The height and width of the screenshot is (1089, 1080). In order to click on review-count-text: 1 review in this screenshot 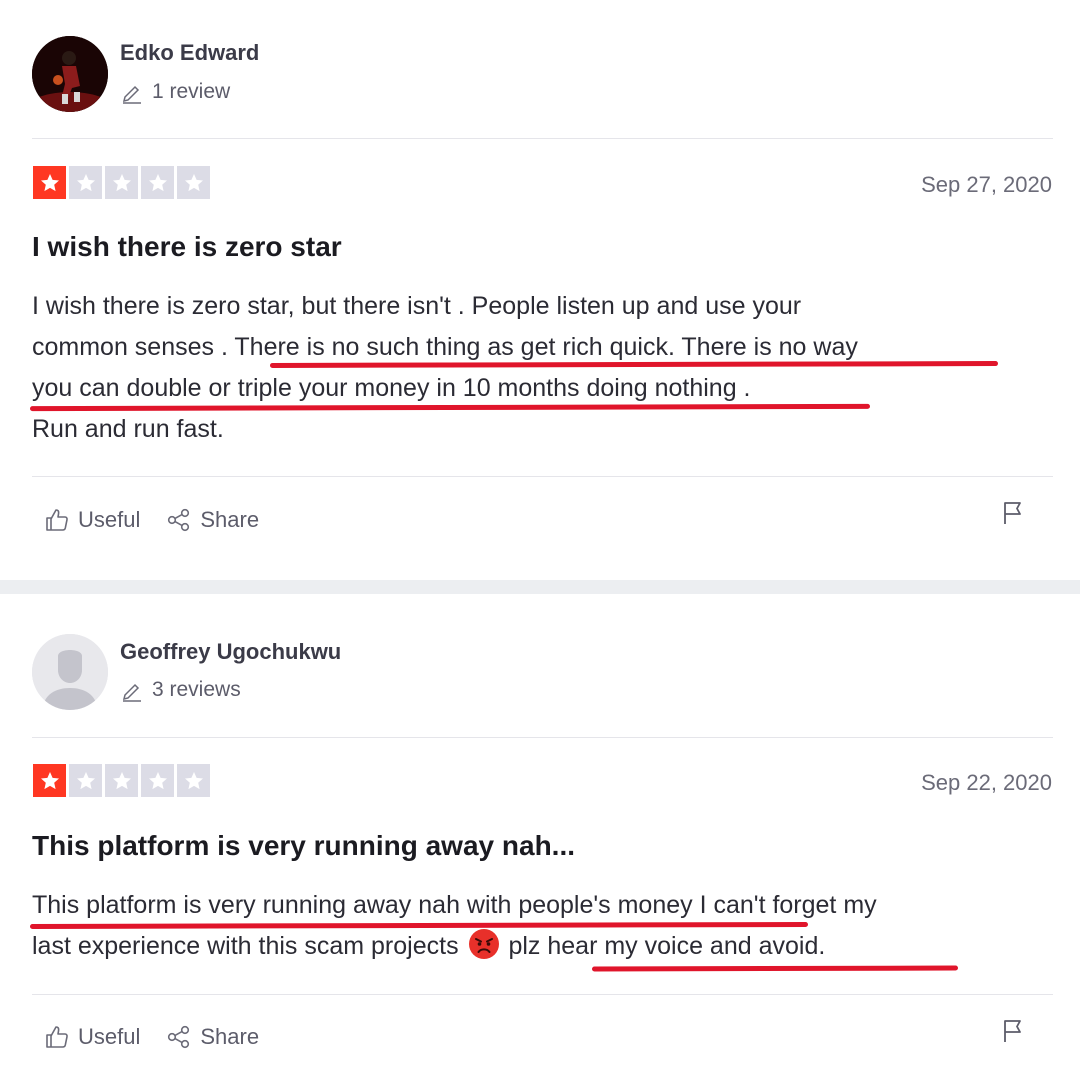, I will do `click(191, 91)`.